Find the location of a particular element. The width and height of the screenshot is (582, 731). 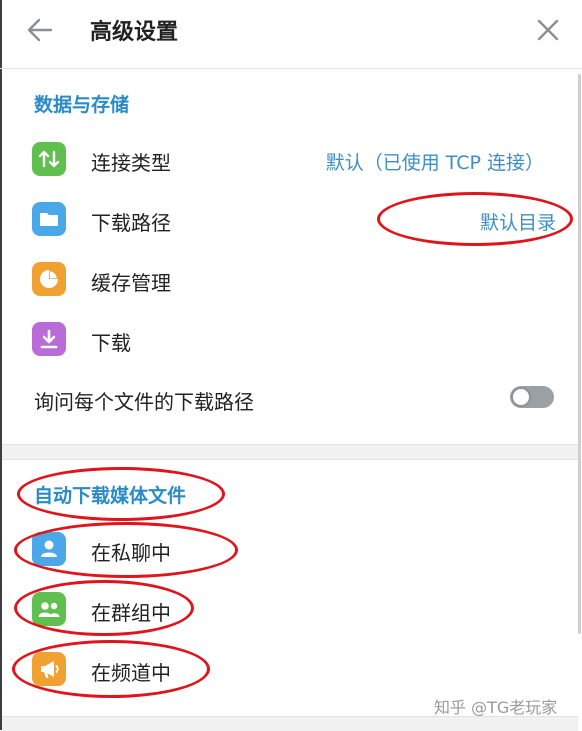

swap-vertical-icon is located at coordinates (49, 159).